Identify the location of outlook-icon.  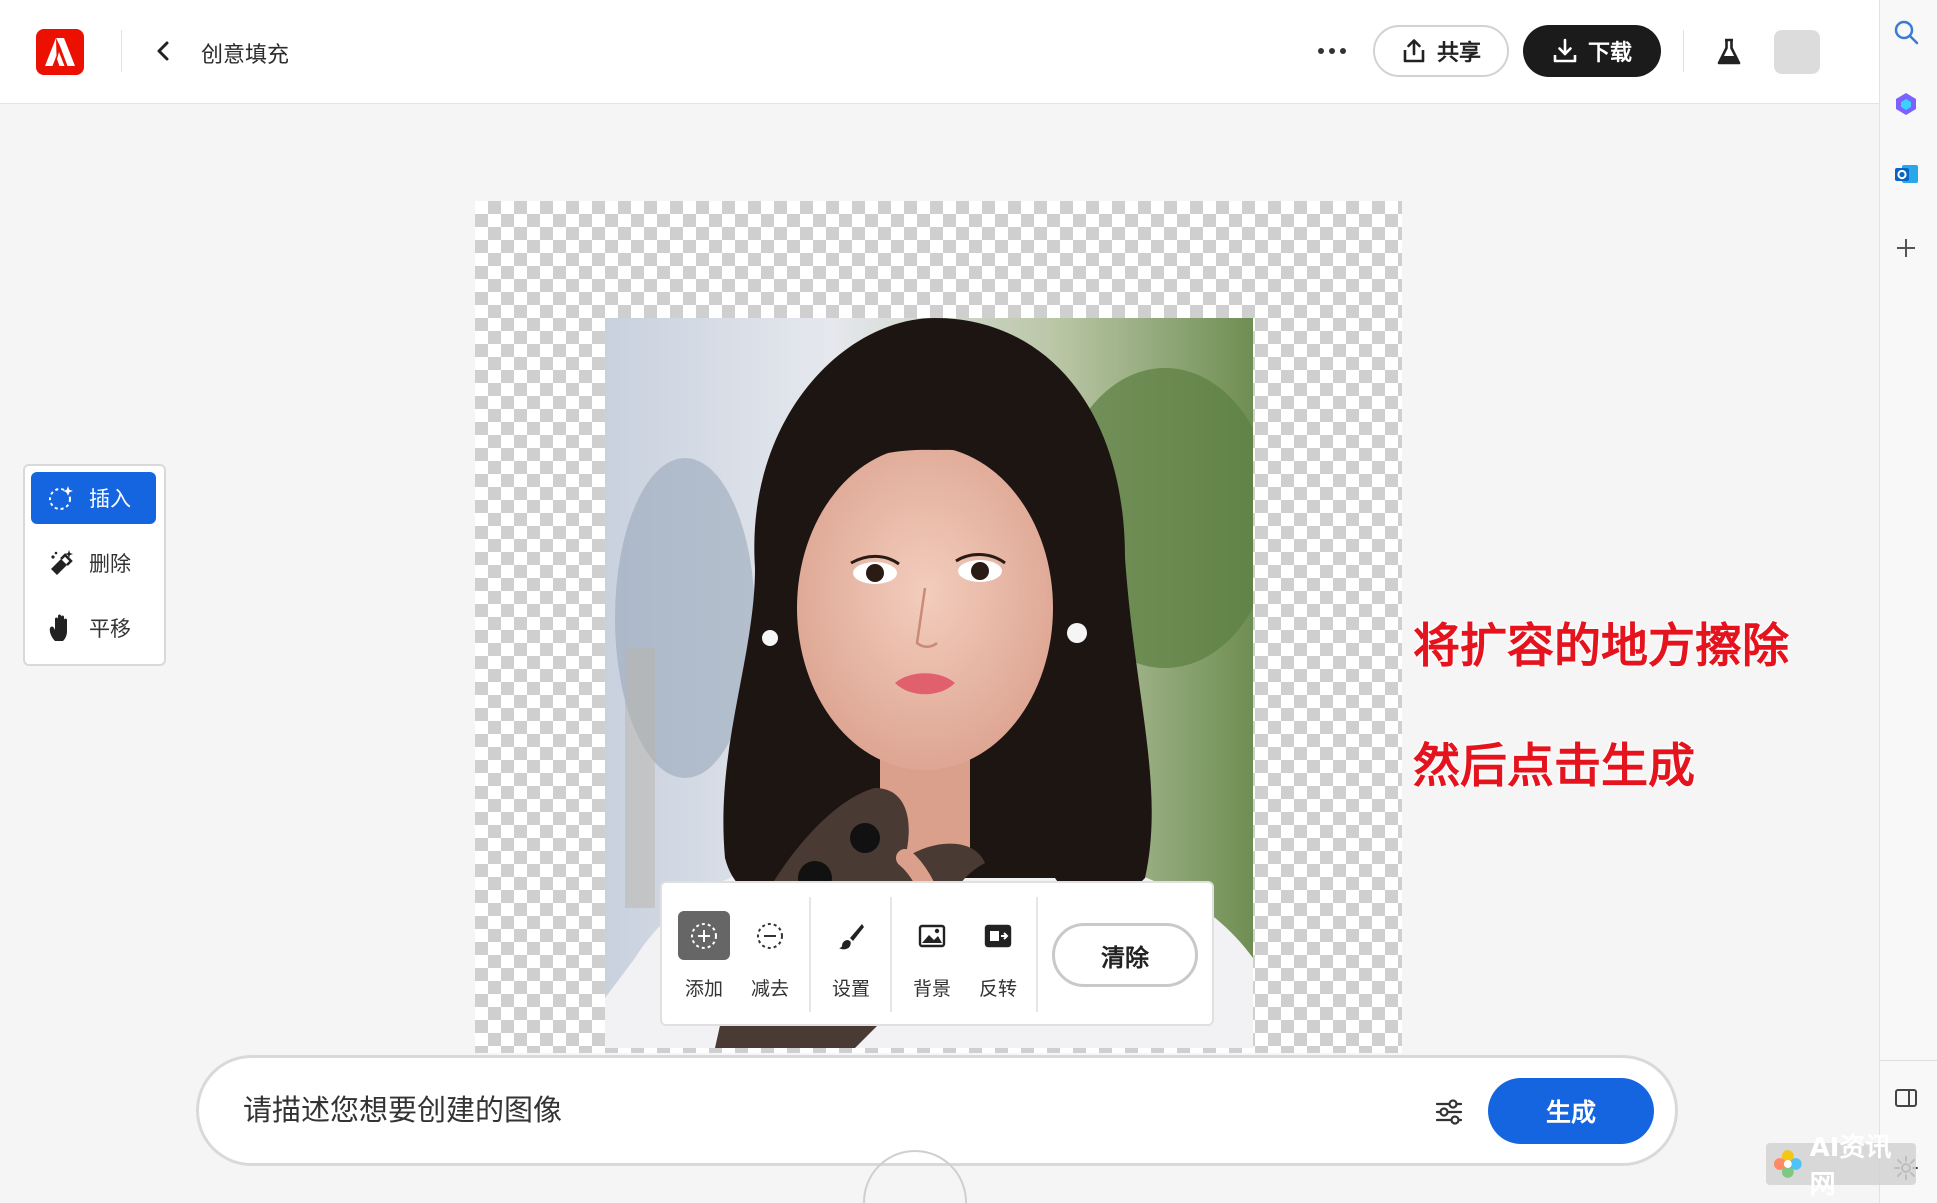
(1906, 174).